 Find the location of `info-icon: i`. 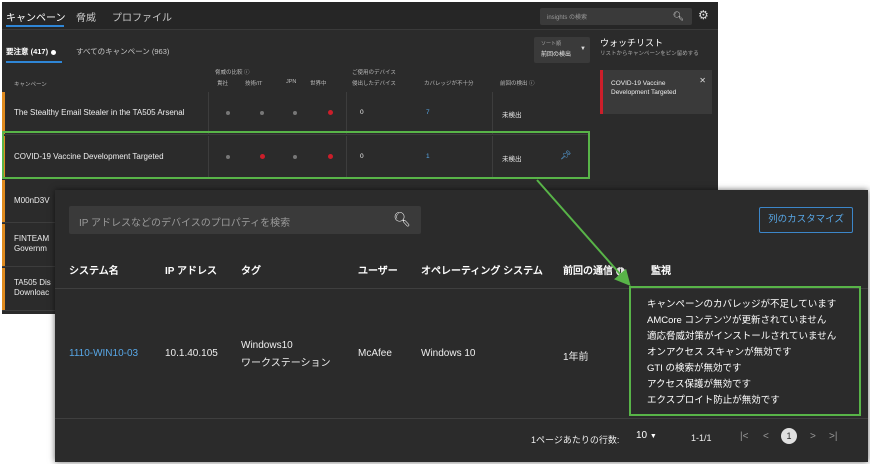

info-icon: i is located at coordinates (620, 271).